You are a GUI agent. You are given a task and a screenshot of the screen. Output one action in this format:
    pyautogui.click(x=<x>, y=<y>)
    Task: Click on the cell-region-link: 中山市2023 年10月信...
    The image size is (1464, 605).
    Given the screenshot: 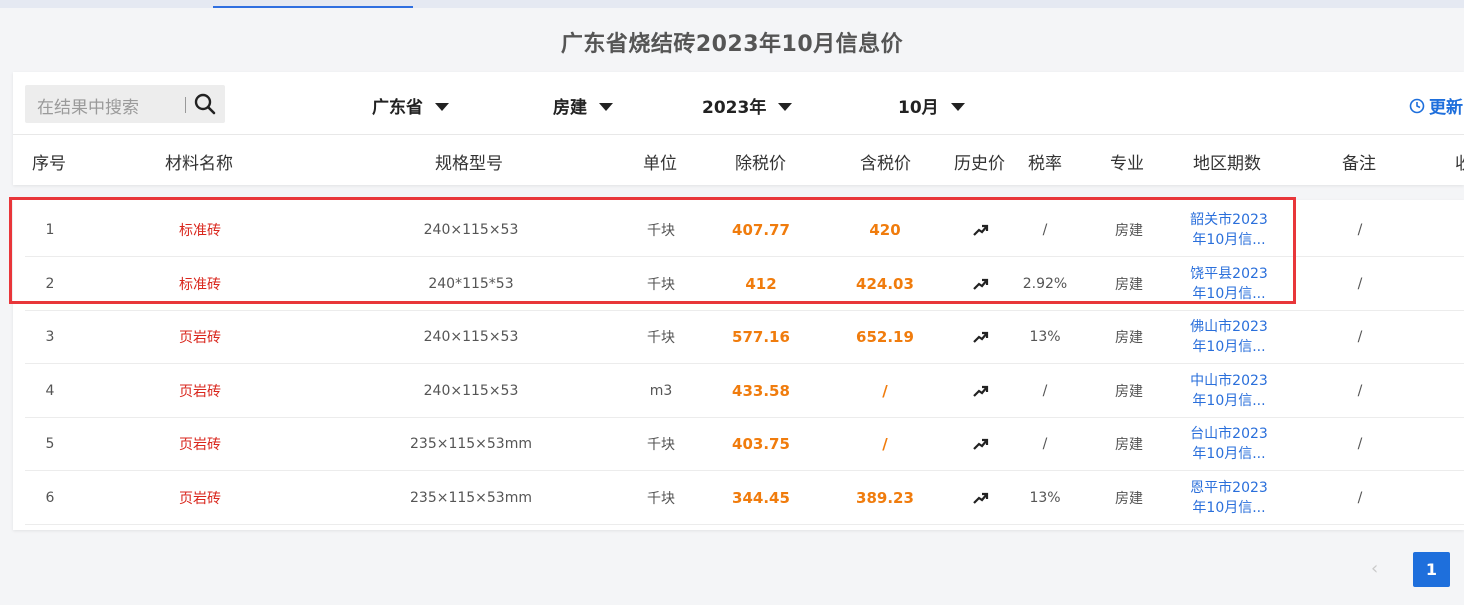 What is the action you would take?
    pyautogui.click(x=1229, y=390)
    